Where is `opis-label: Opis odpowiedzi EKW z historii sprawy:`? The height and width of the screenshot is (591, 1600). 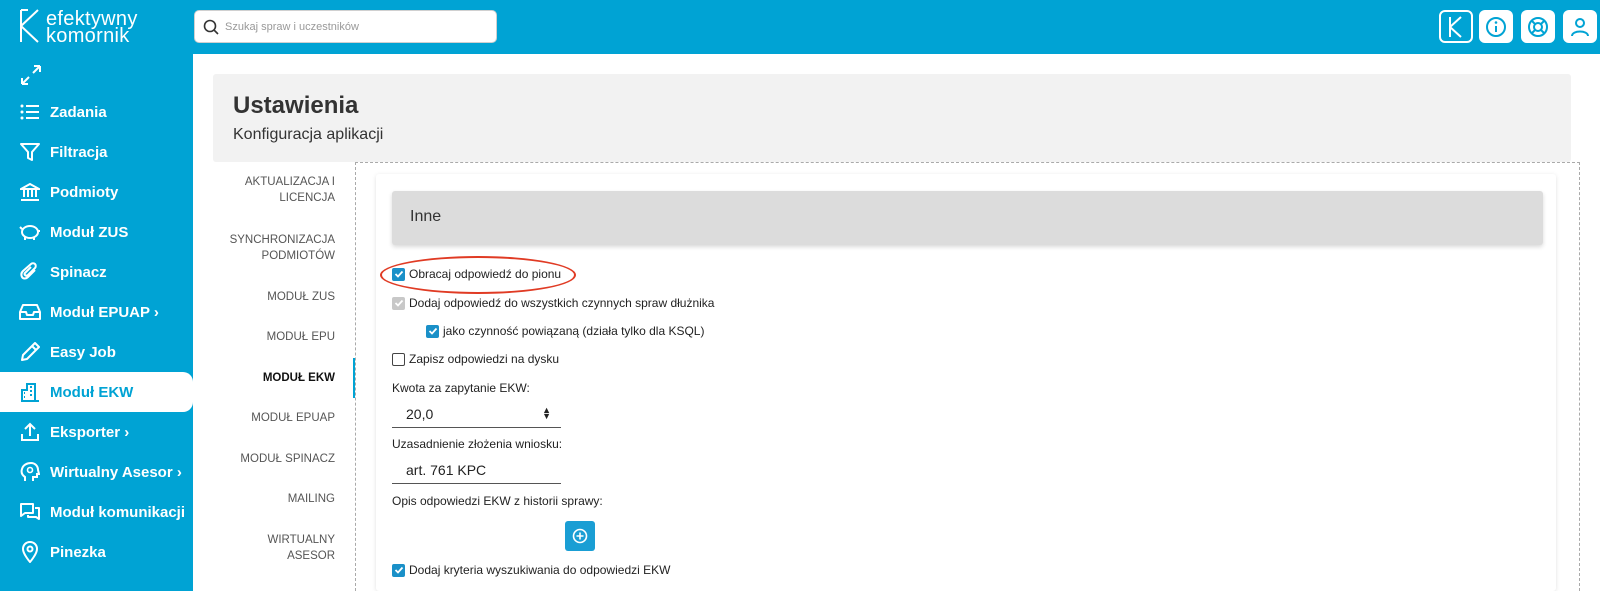
opis-label: Opis odpowiedzi EKW z historii sprawy: is located at coordinates (497, 501).